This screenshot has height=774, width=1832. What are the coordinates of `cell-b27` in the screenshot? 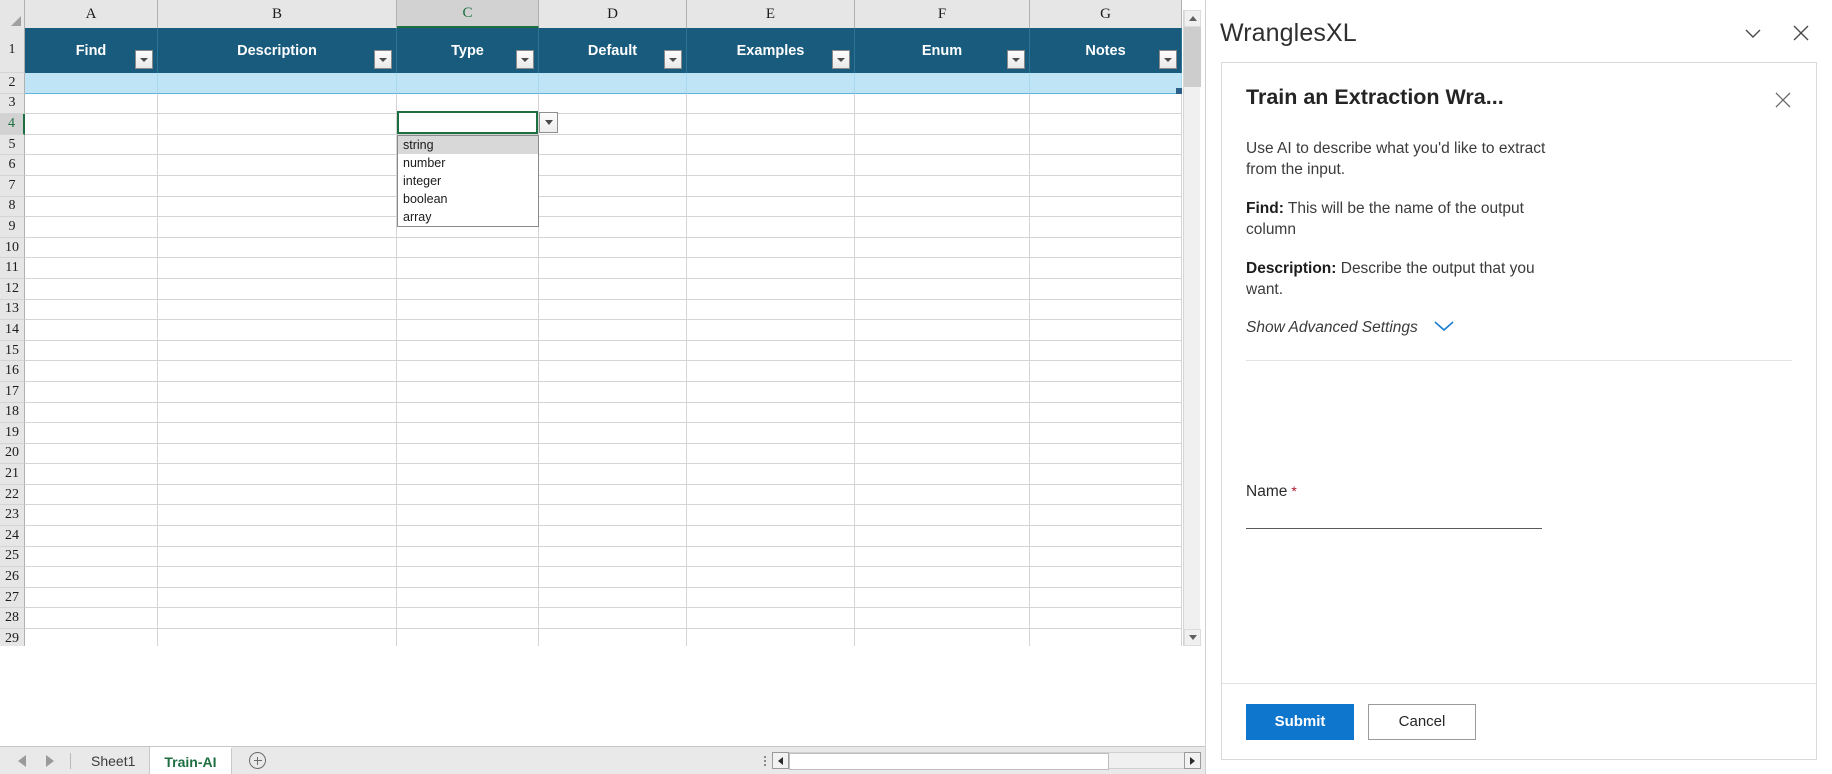 It's located at (277, 598).